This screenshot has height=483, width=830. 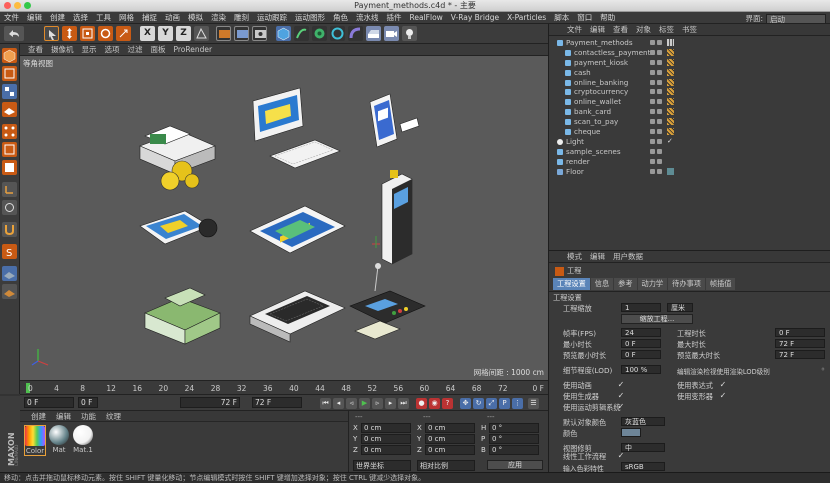 What do you see at coordinates (27, 5) in the screenshot?
I see `zoom-icon` at bounding box center [27, 5].